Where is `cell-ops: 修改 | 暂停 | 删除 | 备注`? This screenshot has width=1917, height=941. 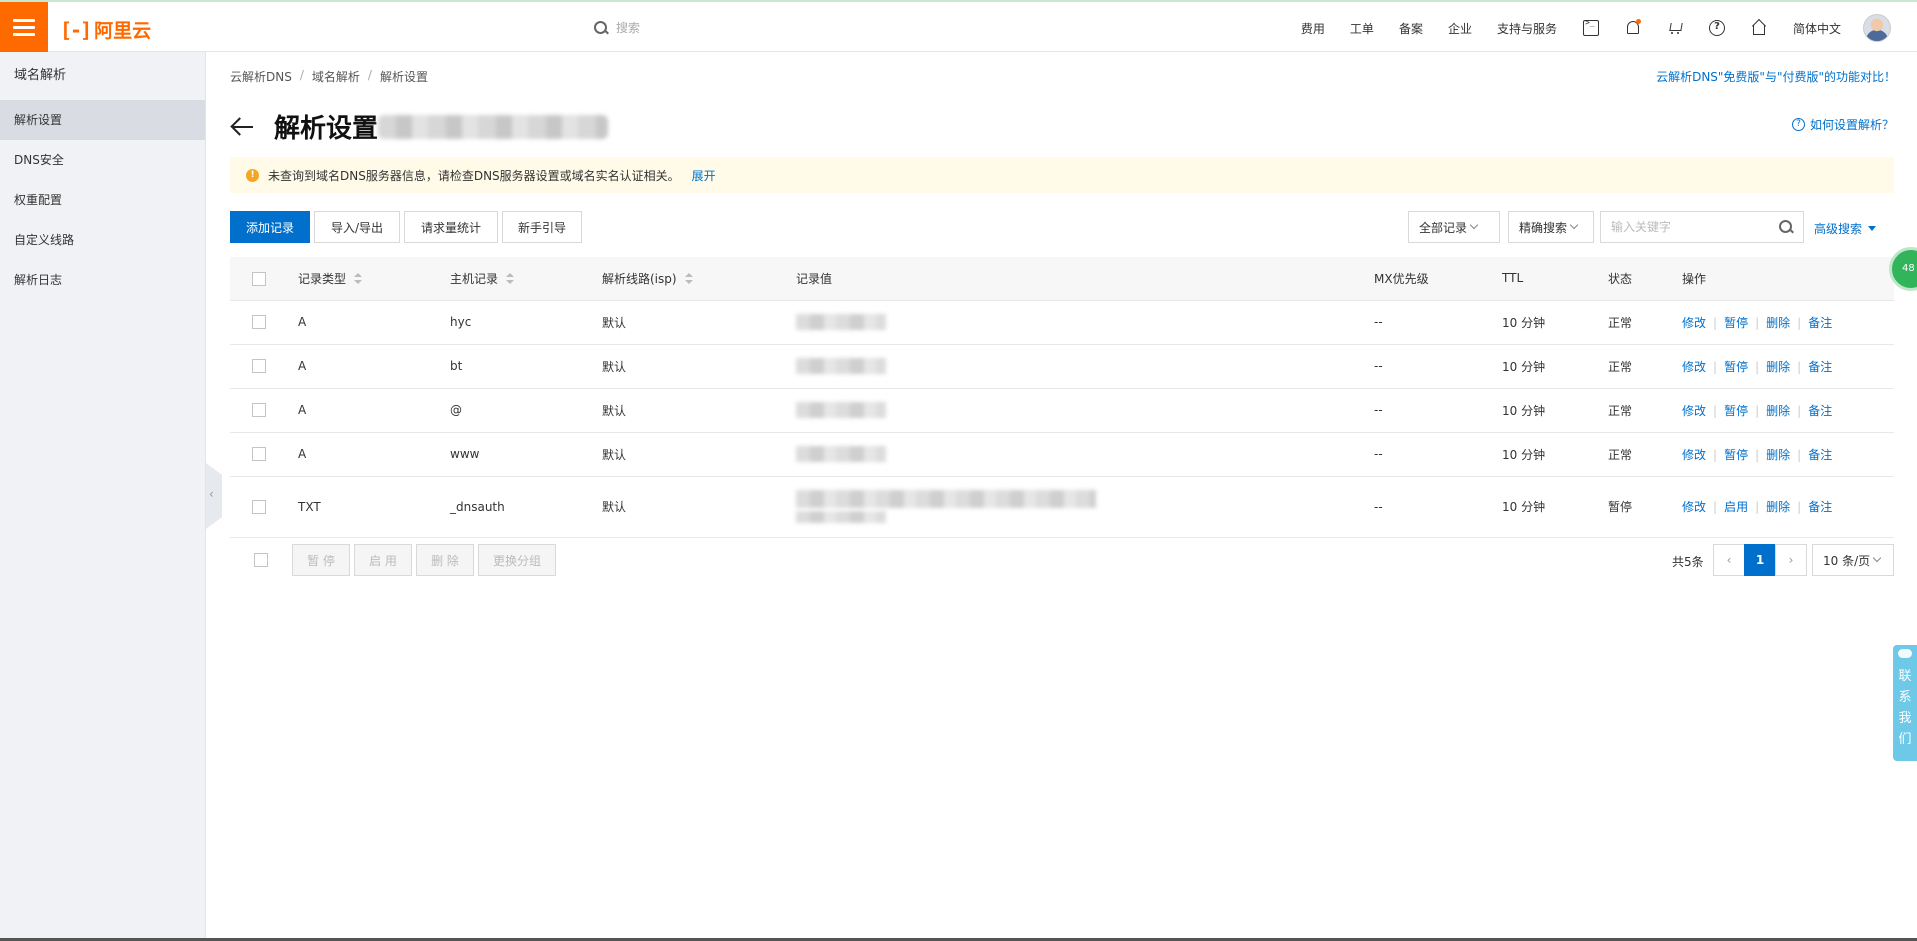
cell-ops: 修改 | 暂停 | 删除 | 备注 is located at coordinates (1788, 410).